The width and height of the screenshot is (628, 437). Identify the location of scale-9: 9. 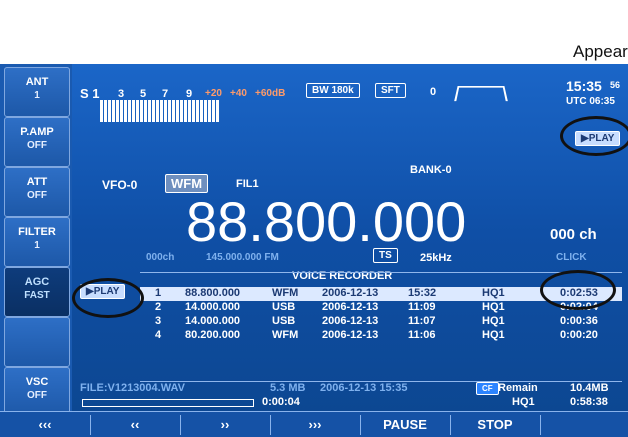
(189, 94).